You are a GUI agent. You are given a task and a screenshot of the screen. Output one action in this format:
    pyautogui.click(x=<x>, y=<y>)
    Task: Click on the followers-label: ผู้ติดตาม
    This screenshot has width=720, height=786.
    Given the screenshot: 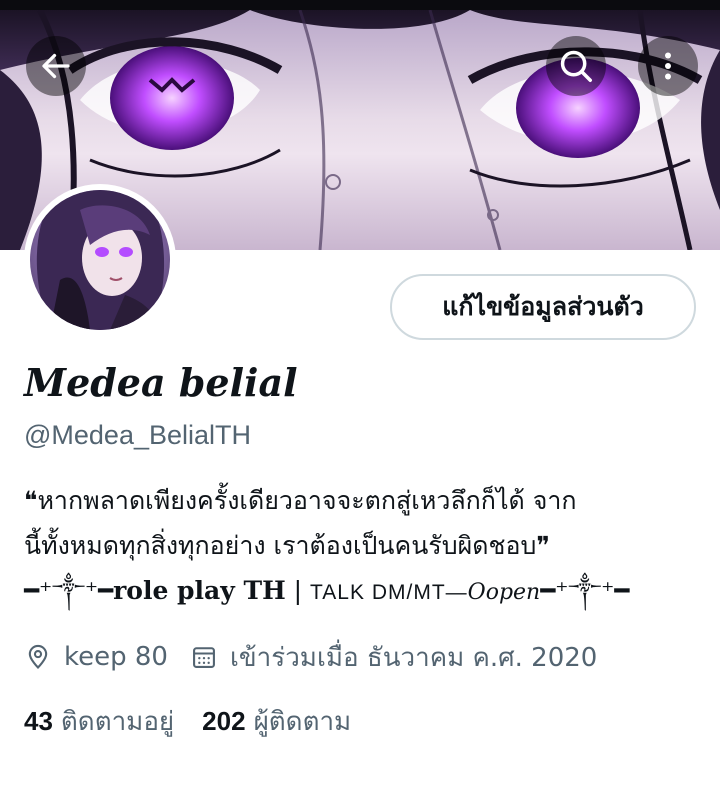 What is the action you would take?
    pyautogui.click(x=303, y=721)
    